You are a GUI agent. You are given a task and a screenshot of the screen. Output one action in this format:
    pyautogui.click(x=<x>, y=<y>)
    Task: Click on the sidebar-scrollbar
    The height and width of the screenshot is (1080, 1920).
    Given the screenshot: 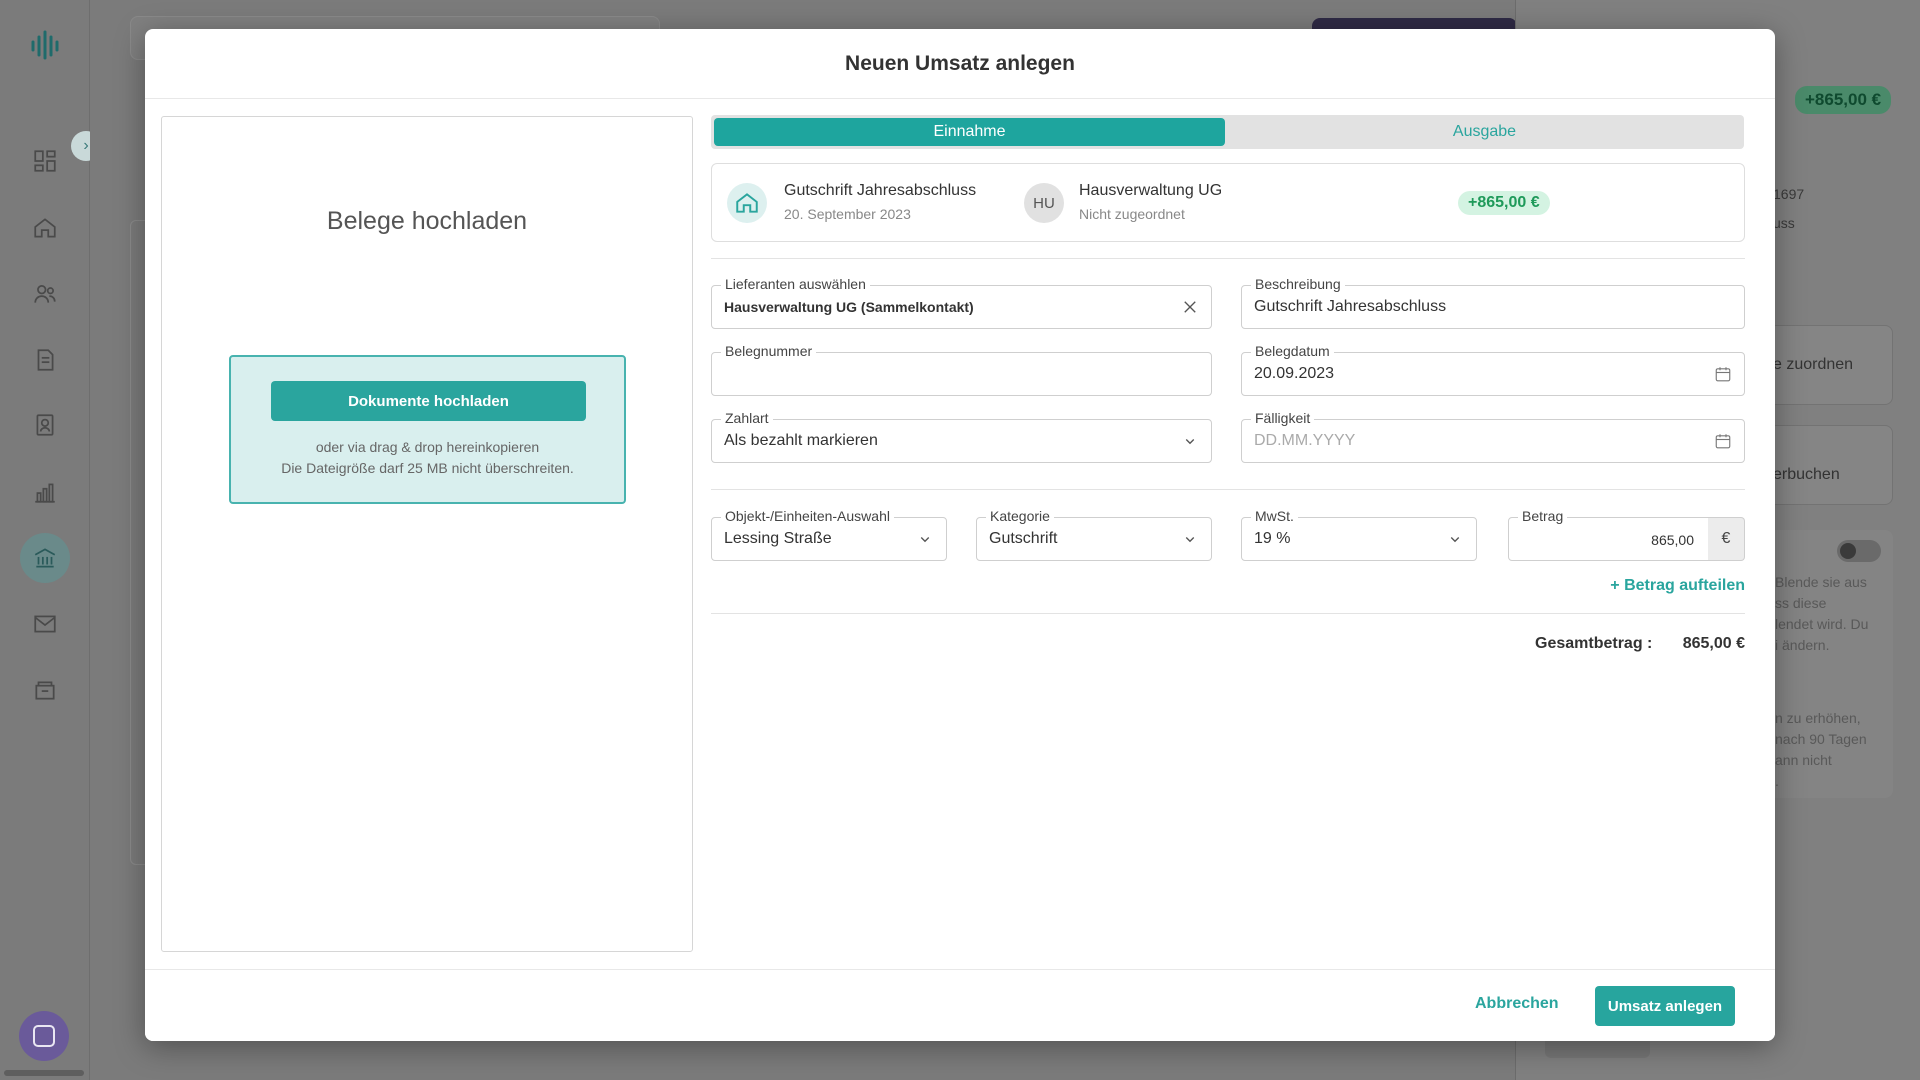 What is the action you would take?
    pyautogui.click(x=44, y=1073)
    